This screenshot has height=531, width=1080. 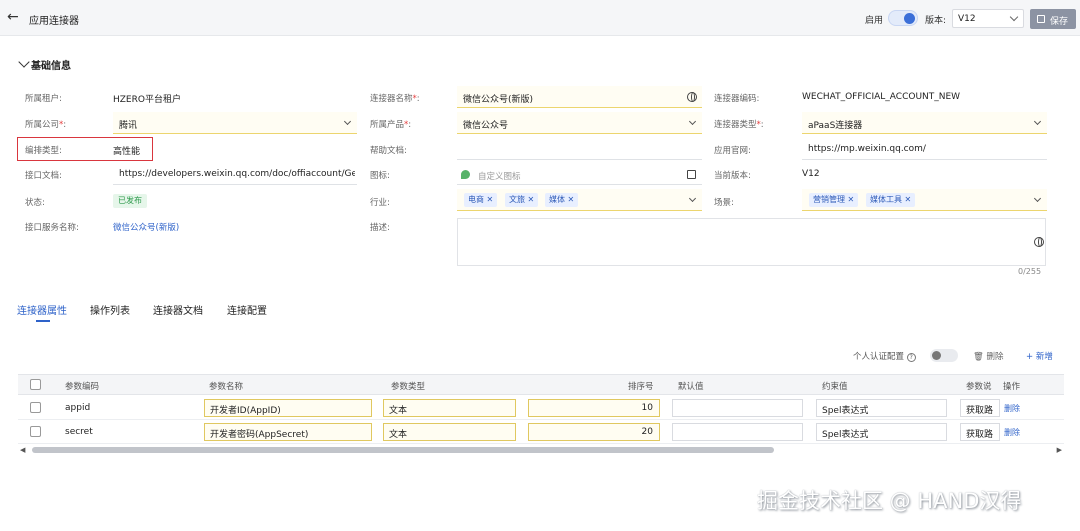 I want to click on back-arrow-icon: ←, so click(x=15, y=17).